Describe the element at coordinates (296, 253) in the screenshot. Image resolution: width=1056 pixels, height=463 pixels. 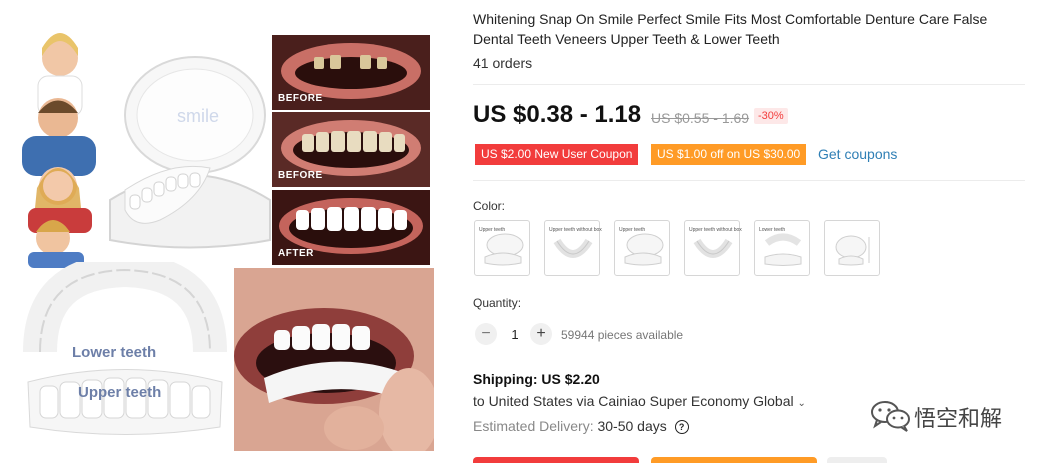
I see `after-label: AFTER` at that location.